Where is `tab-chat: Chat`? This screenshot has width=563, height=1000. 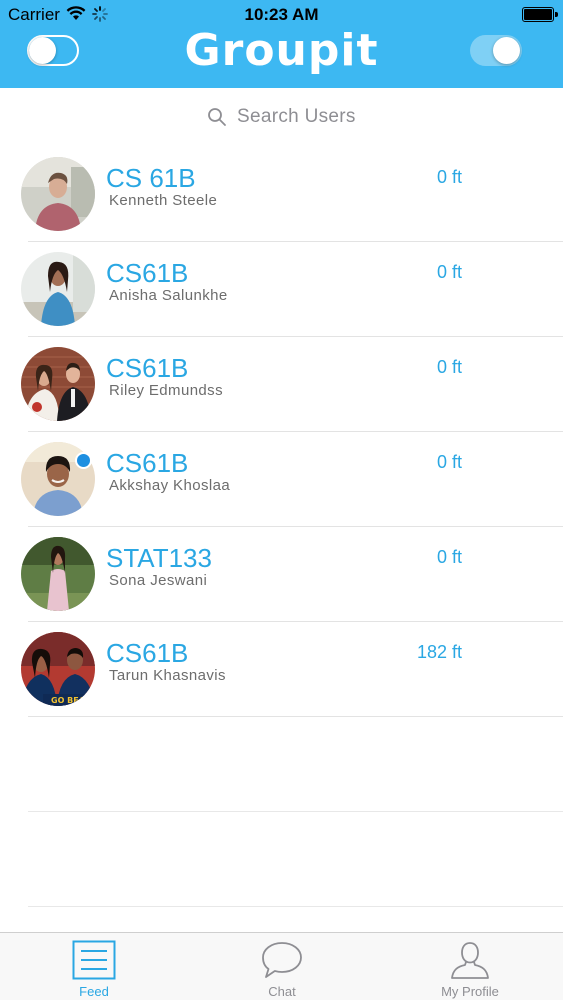 tab-chat: Chat is located at coordinates (282, 966).